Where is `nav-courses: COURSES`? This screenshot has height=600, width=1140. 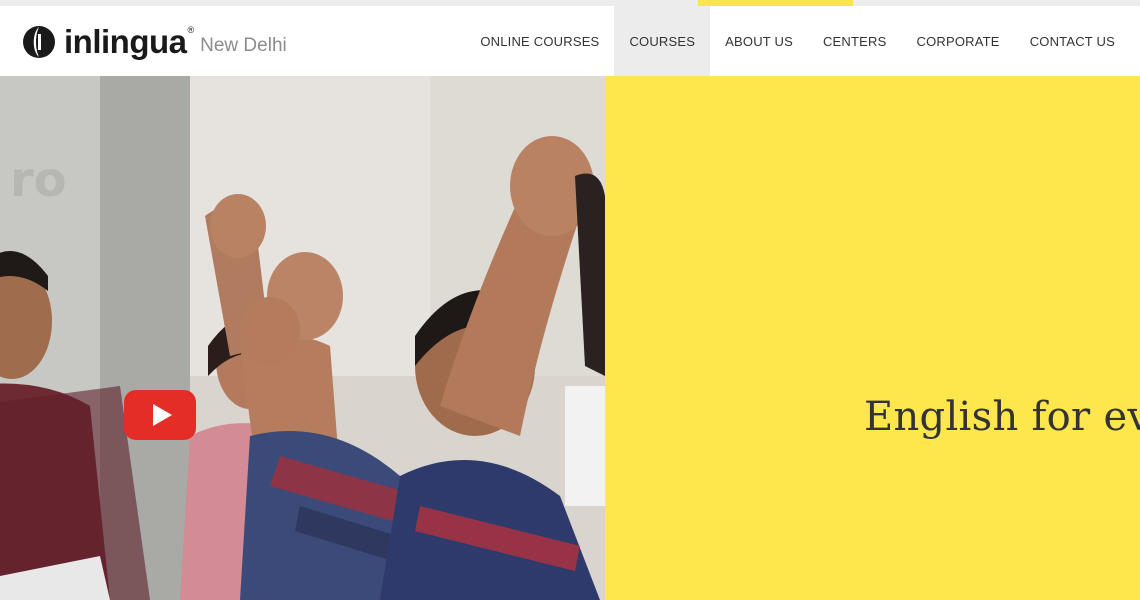 nav-courses: COURSES is located at coordinates (662, 41).